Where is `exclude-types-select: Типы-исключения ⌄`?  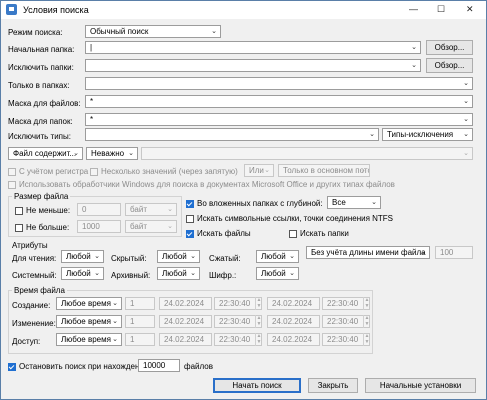 exclude-types-select: Типы-исключения ⌄ is located at coordinates (427, 134).